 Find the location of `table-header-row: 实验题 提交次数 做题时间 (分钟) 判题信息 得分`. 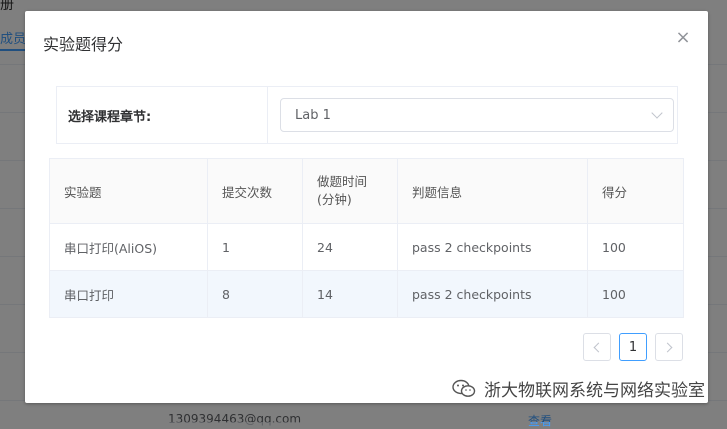

table-header-row: 实验题 提交次数 做题时间 (分钟) 判题信息 得分 is located at coordinates (366, 191).